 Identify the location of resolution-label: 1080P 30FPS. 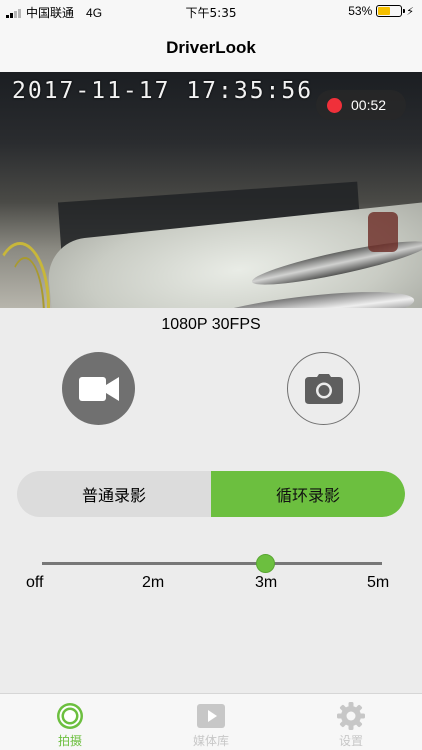
(211, 324).